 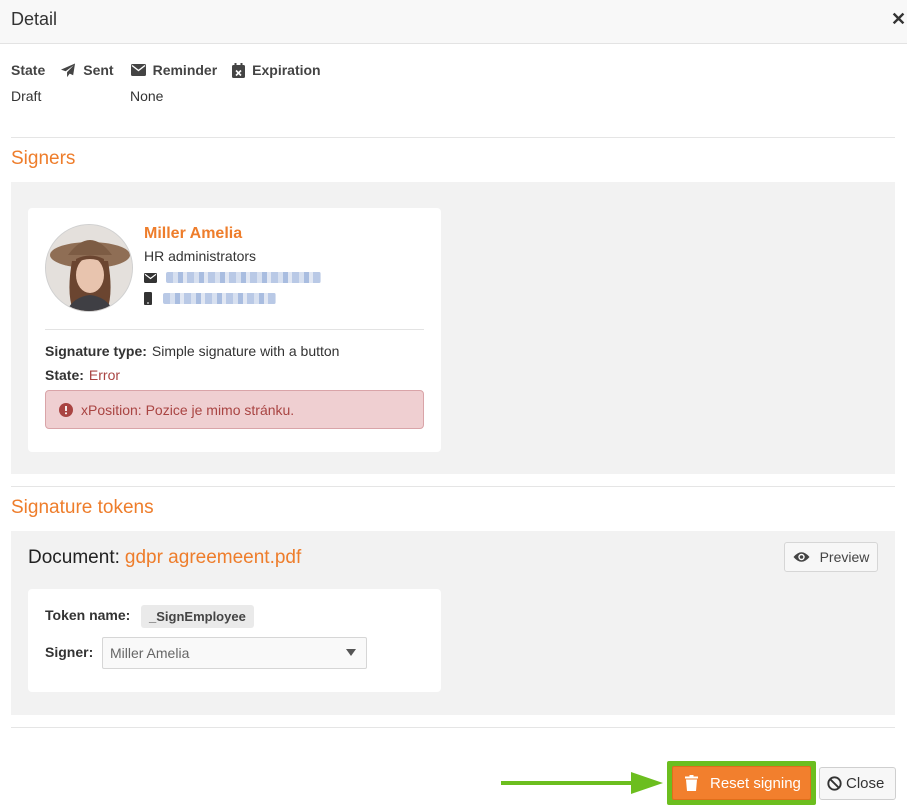 What do you see at coordinates (28, 70) in the screenshot?
I see `state-heading: State` at bounding box center [28, 70].